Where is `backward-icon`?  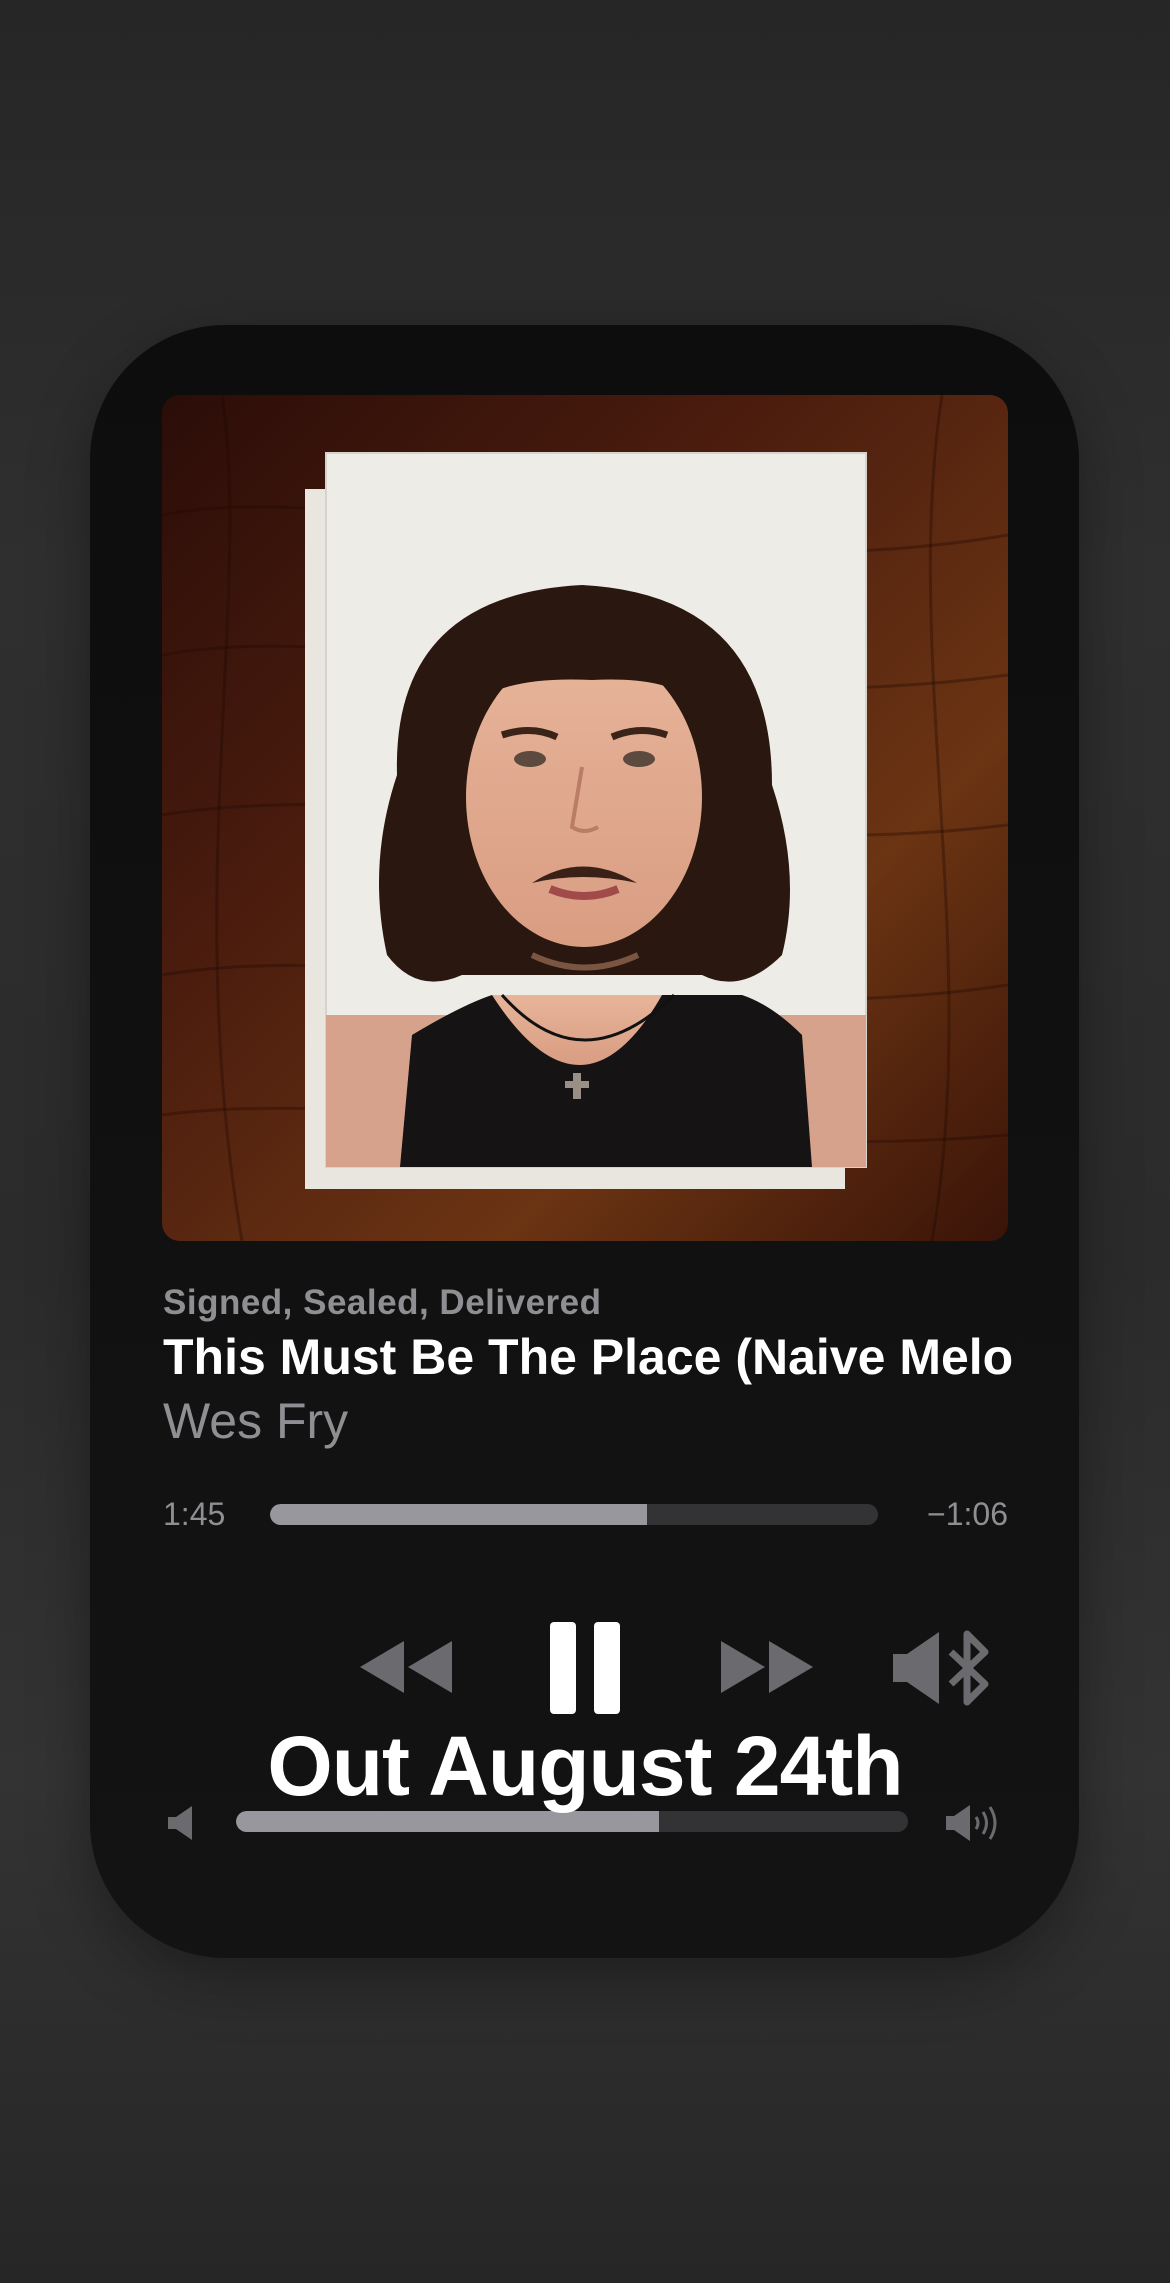
backward-icon is located at coordinates (406, 1667).